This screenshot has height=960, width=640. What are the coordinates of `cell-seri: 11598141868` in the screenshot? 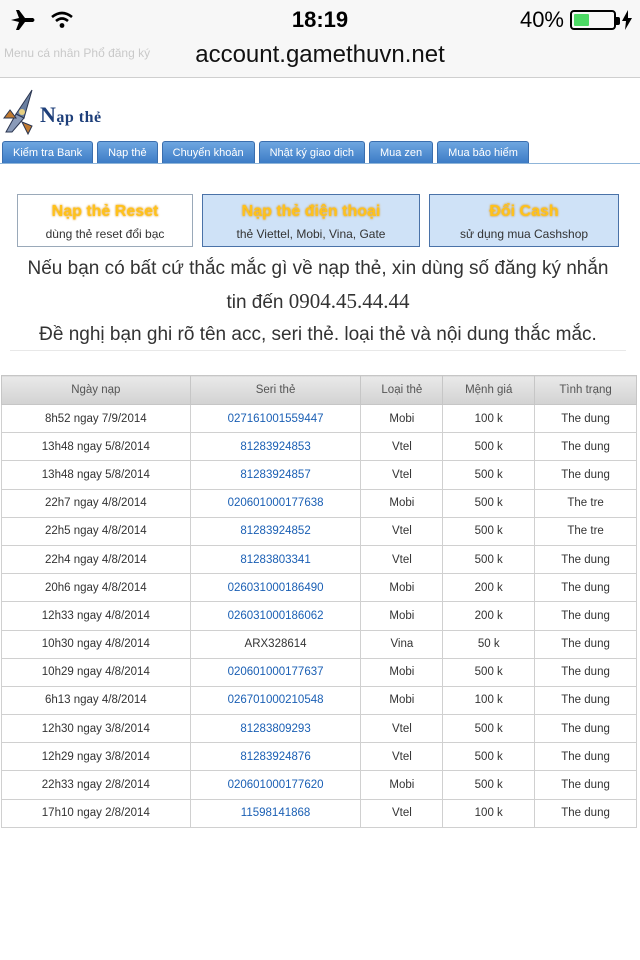 It's located at (275, 813).